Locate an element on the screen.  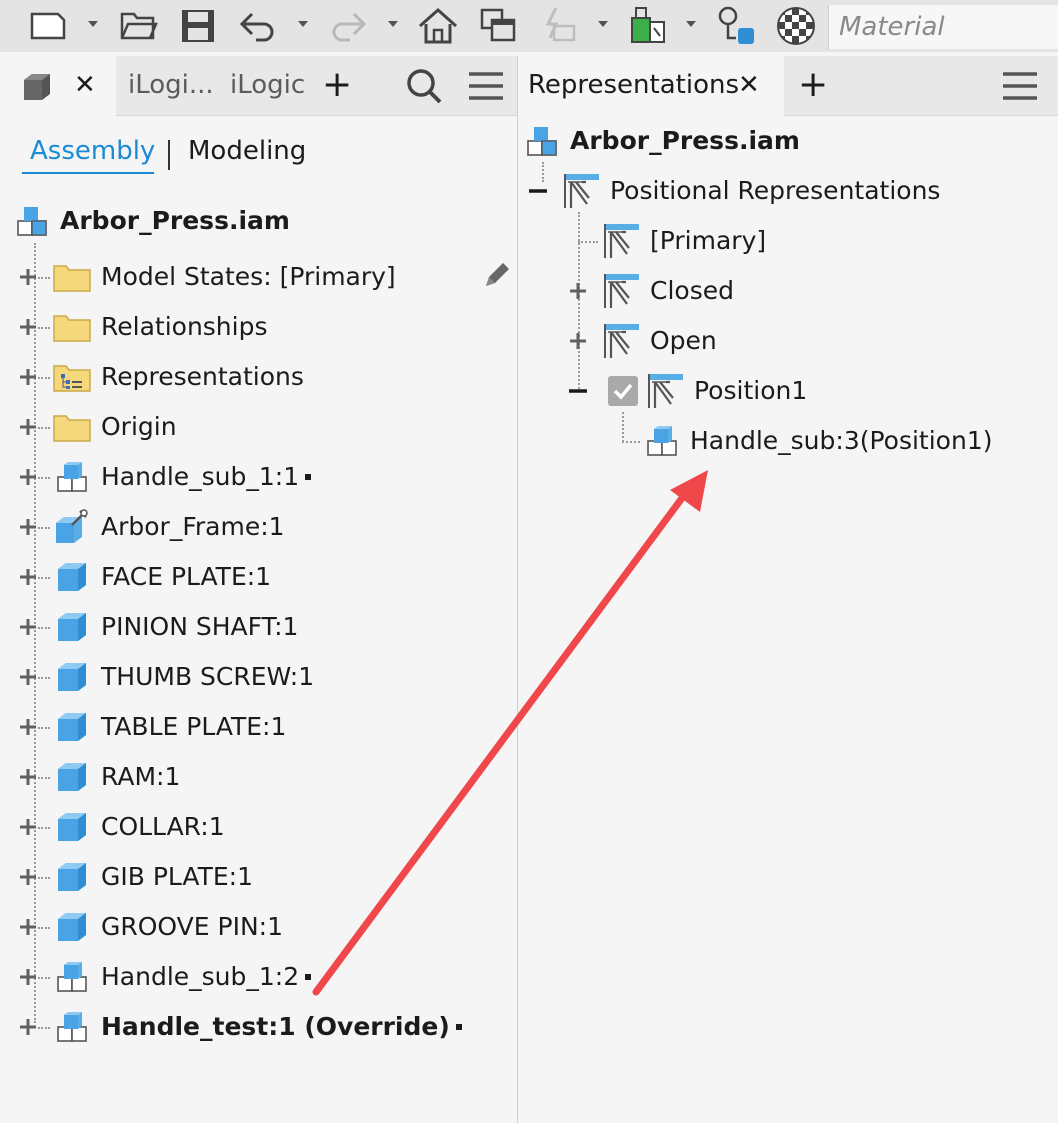
tree-item: PINION SHAFT:1 is located at coordinates (258, 627).